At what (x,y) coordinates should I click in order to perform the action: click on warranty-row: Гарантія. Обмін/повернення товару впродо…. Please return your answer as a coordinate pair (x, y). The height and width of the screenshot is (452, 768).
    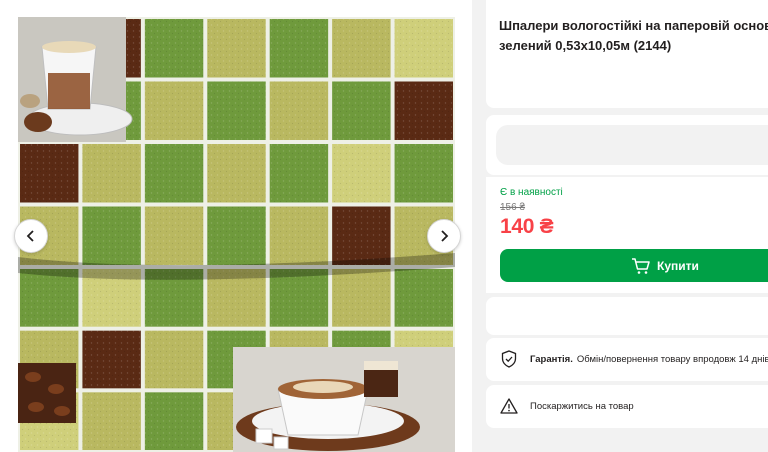
    Looking at the image, I should click on (634, 359).